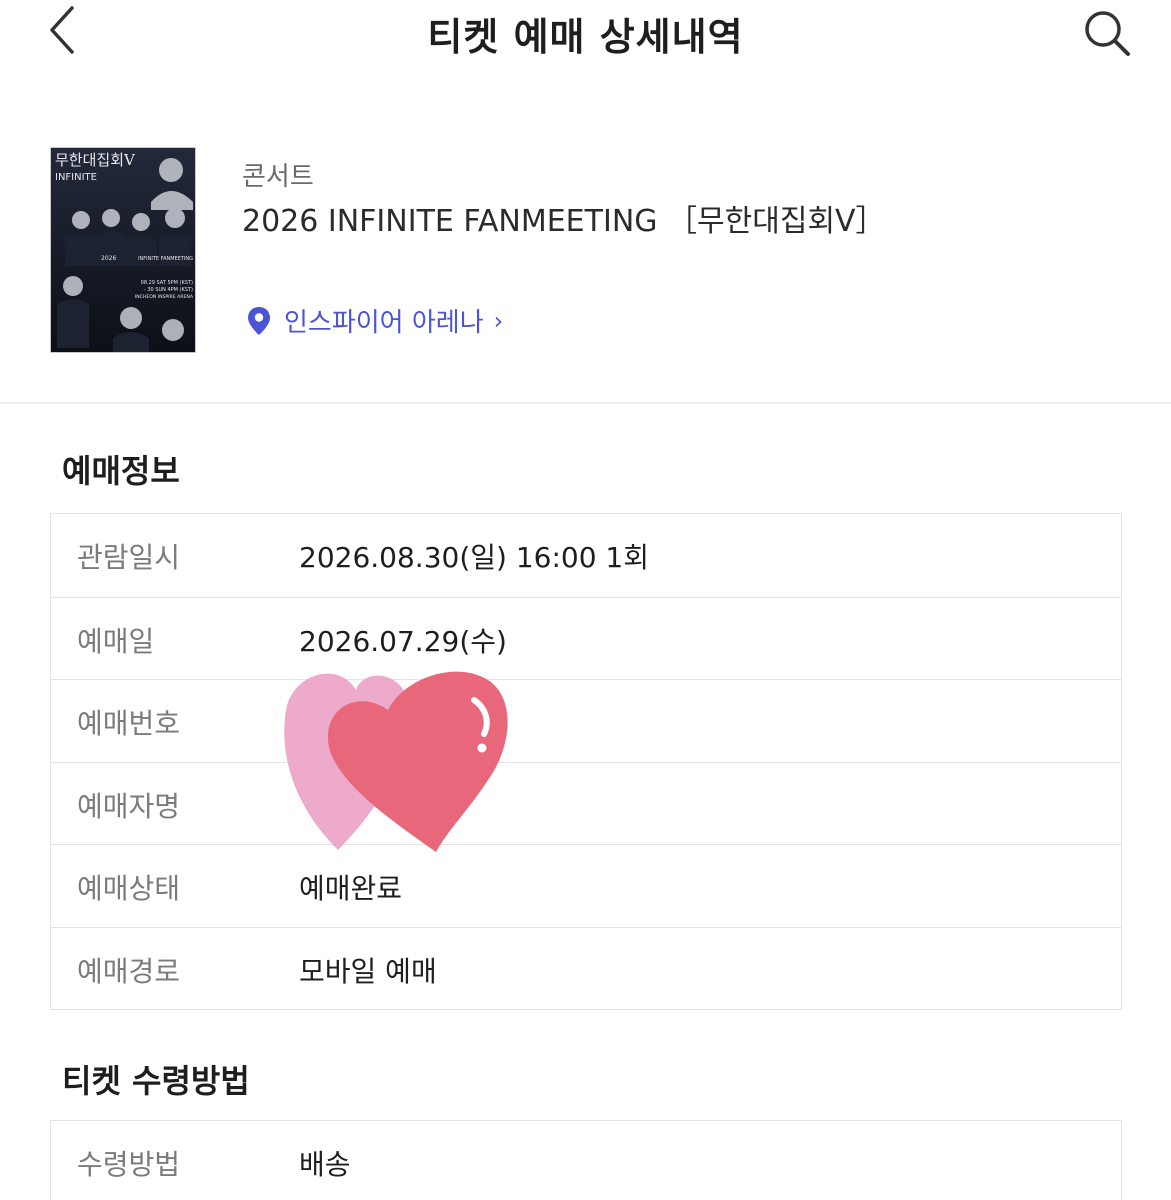  I want to click on booking-info-row: 관람일시 2026.08.30(일) 16:00 1회, so click(586, 555).